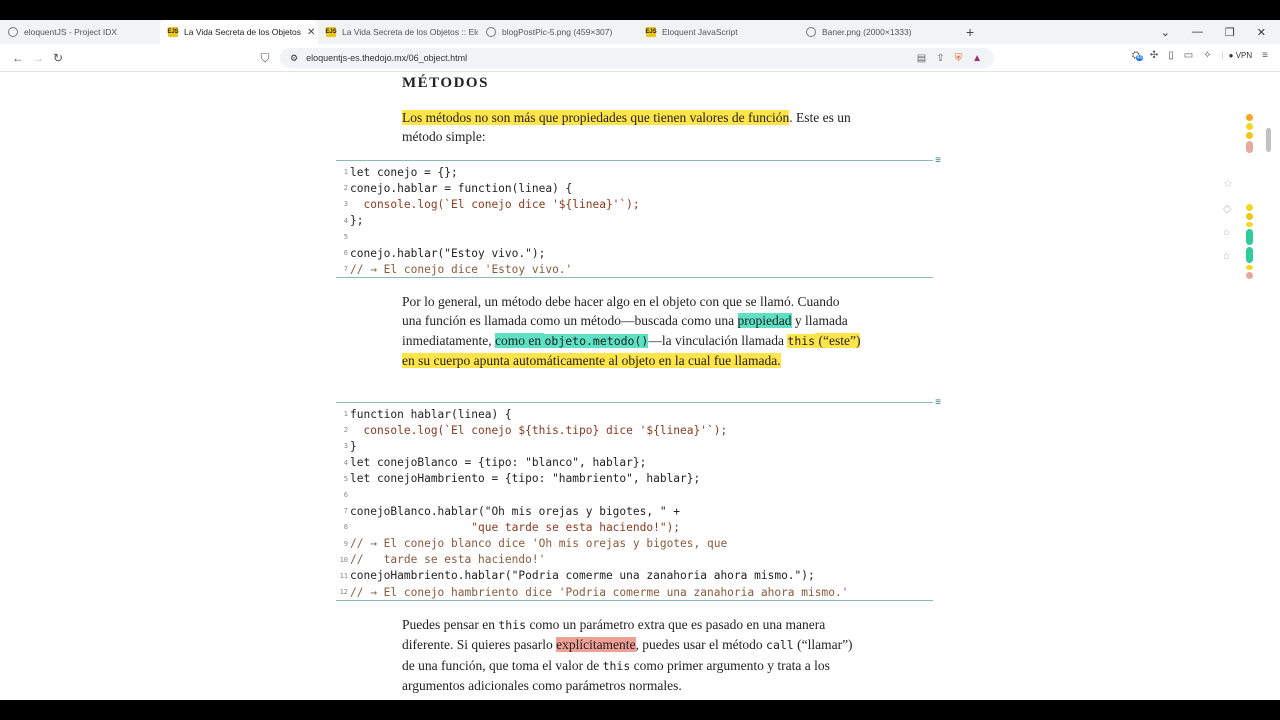 Image resolution: width=1280 pixels, height=720 pixels. I want to click on tab-project-idx: eloquentJS - Project IDX, so click(80, 32).